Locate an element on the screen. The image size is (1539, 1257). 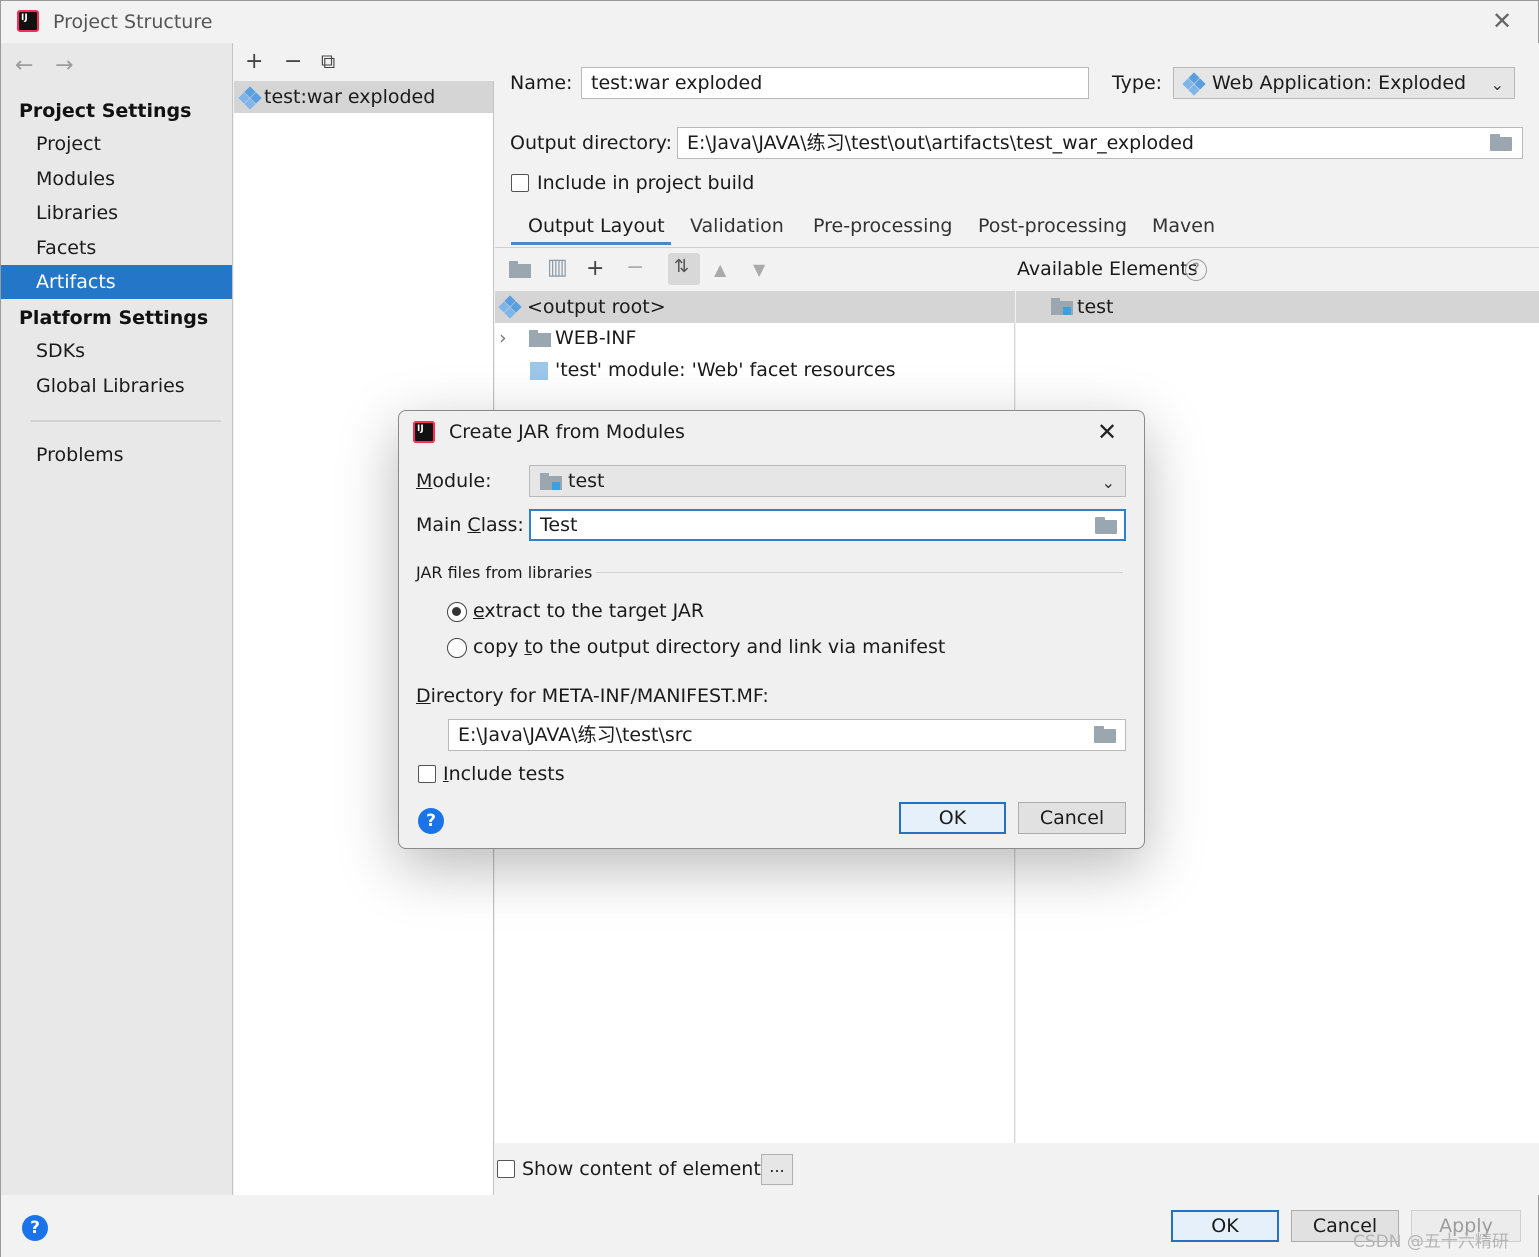
include-in-build-label: Include in project build is located at coordinates (646, 183).